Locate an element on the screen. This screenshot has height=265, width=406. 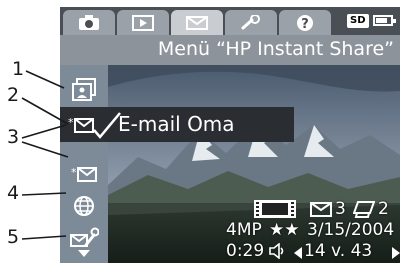
previous-arrow-icon is located at coordinates (298, 253).